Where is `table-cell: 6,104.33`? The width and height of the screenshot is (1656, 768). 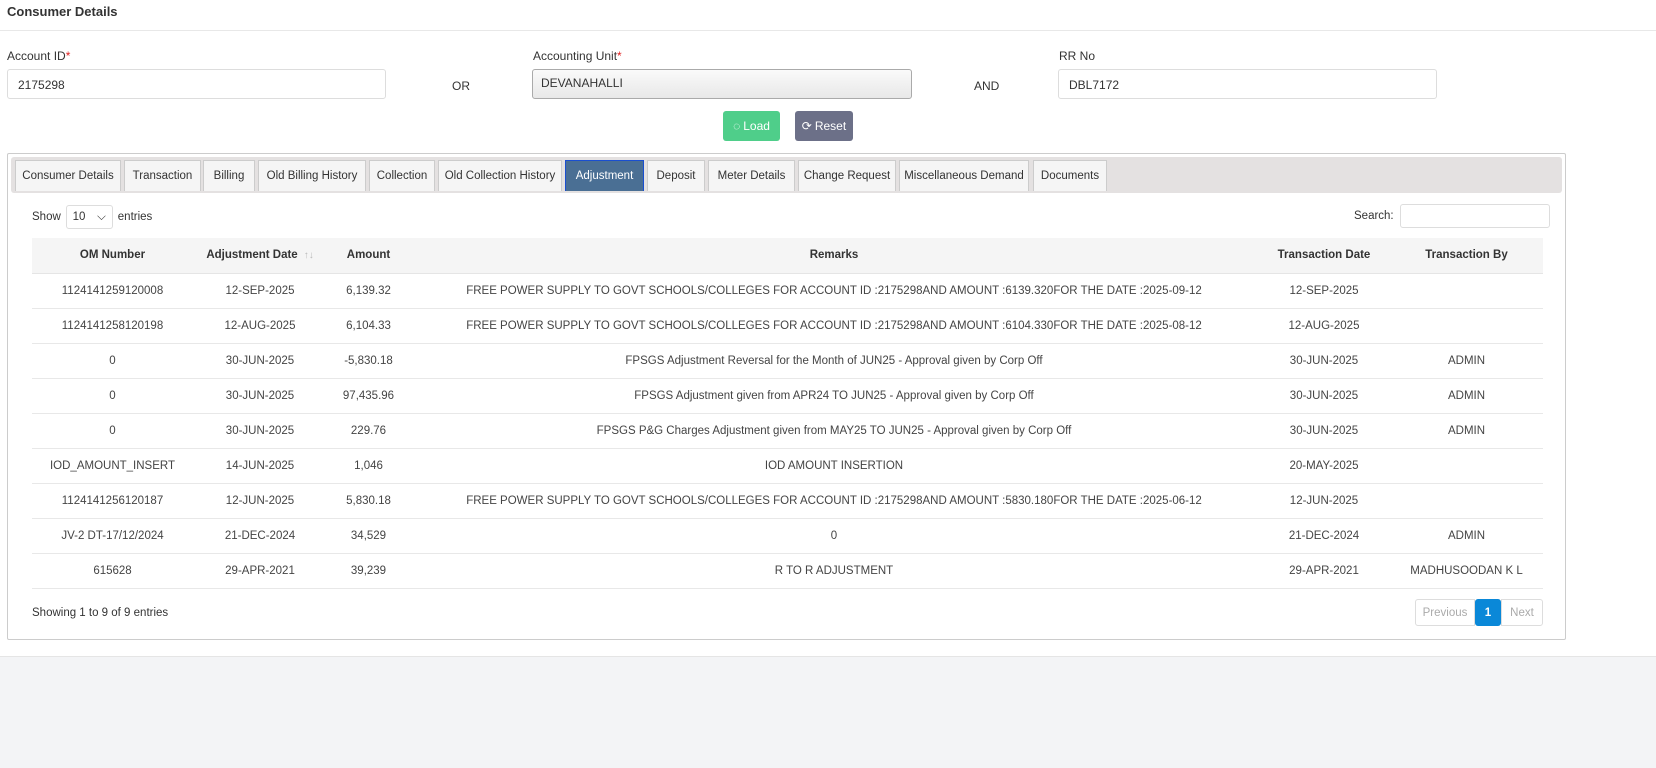
table-cell: 6,104.33 is located at coordinates (368, 326).